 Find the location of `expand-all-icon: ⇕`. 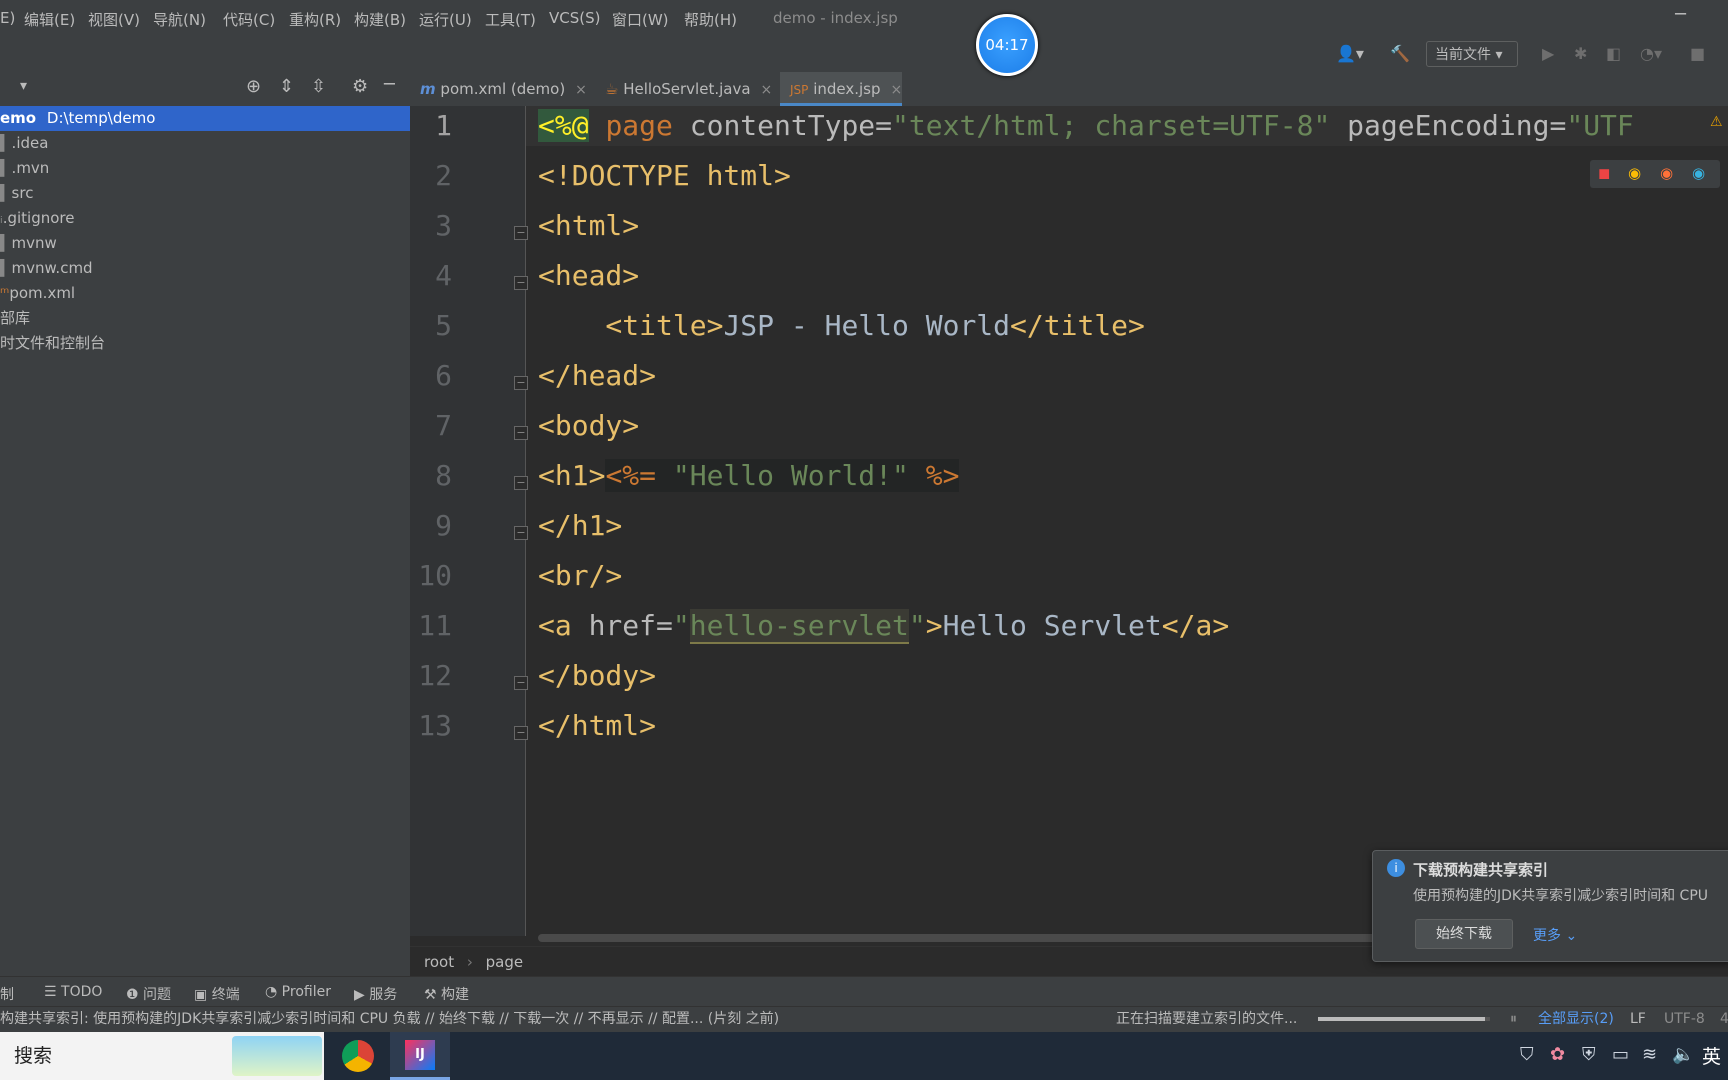

expand-all-icon: ⇕ is located at coordinates (286, 86).